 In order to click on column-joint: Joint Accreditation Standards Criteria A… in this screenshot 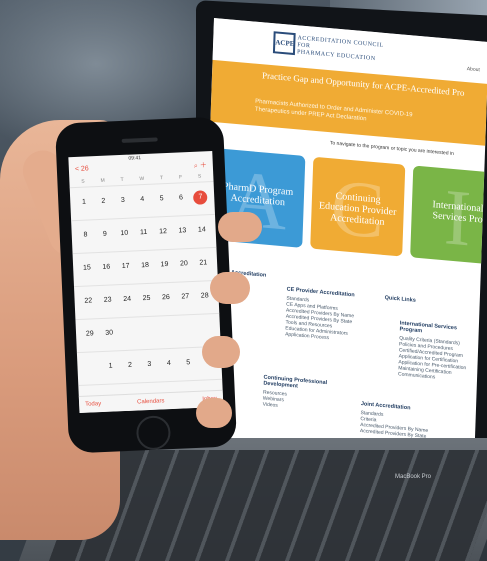, I will do `click(405, 421)`.